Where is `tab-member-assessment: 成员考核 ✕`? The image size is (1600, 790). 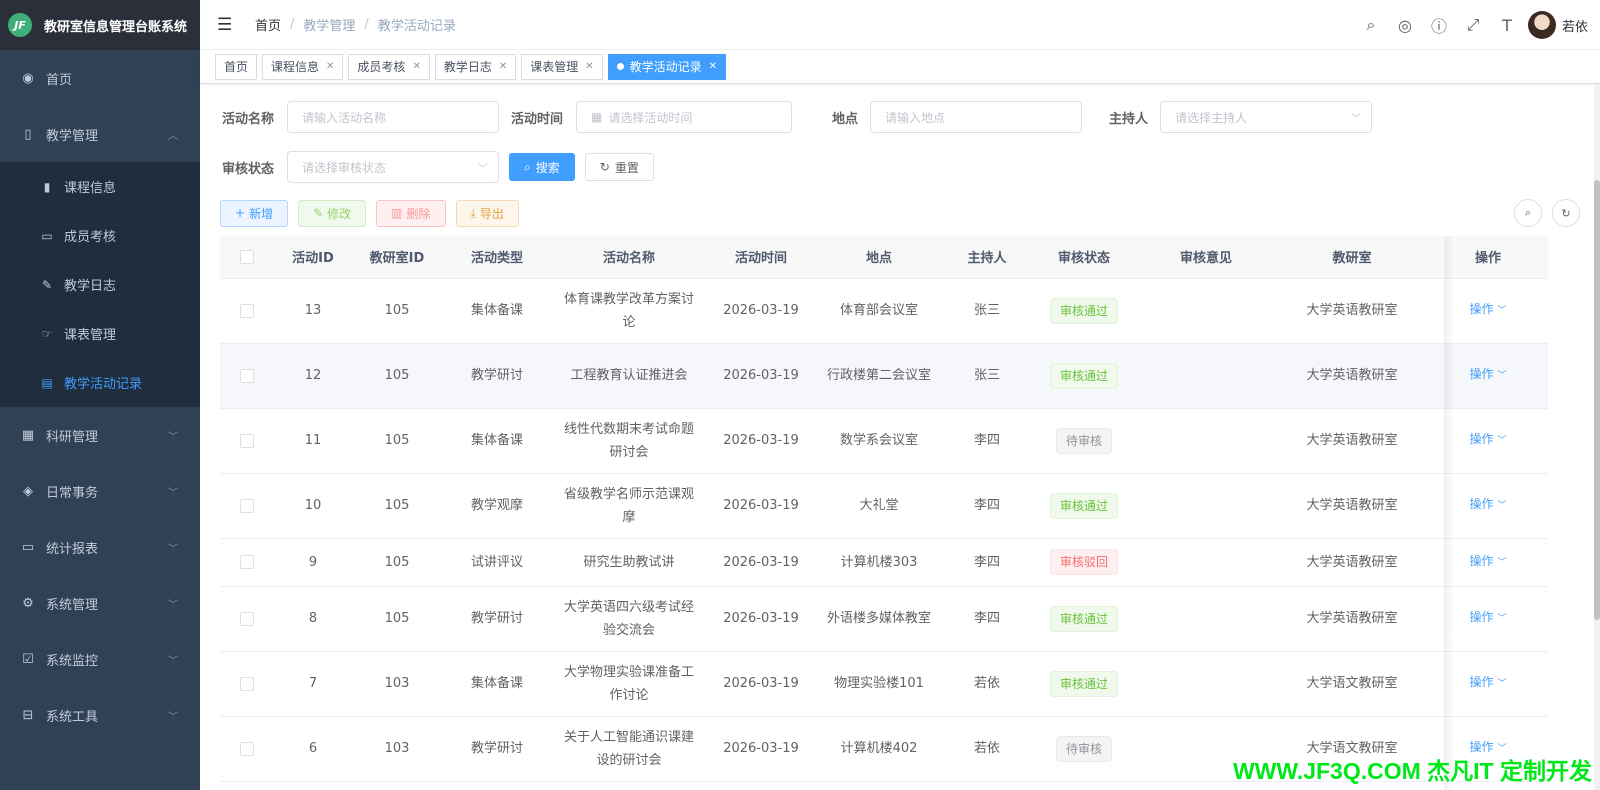 tab-member-assessment: 成员考核 ✕ is located at coordinates (389, 66).